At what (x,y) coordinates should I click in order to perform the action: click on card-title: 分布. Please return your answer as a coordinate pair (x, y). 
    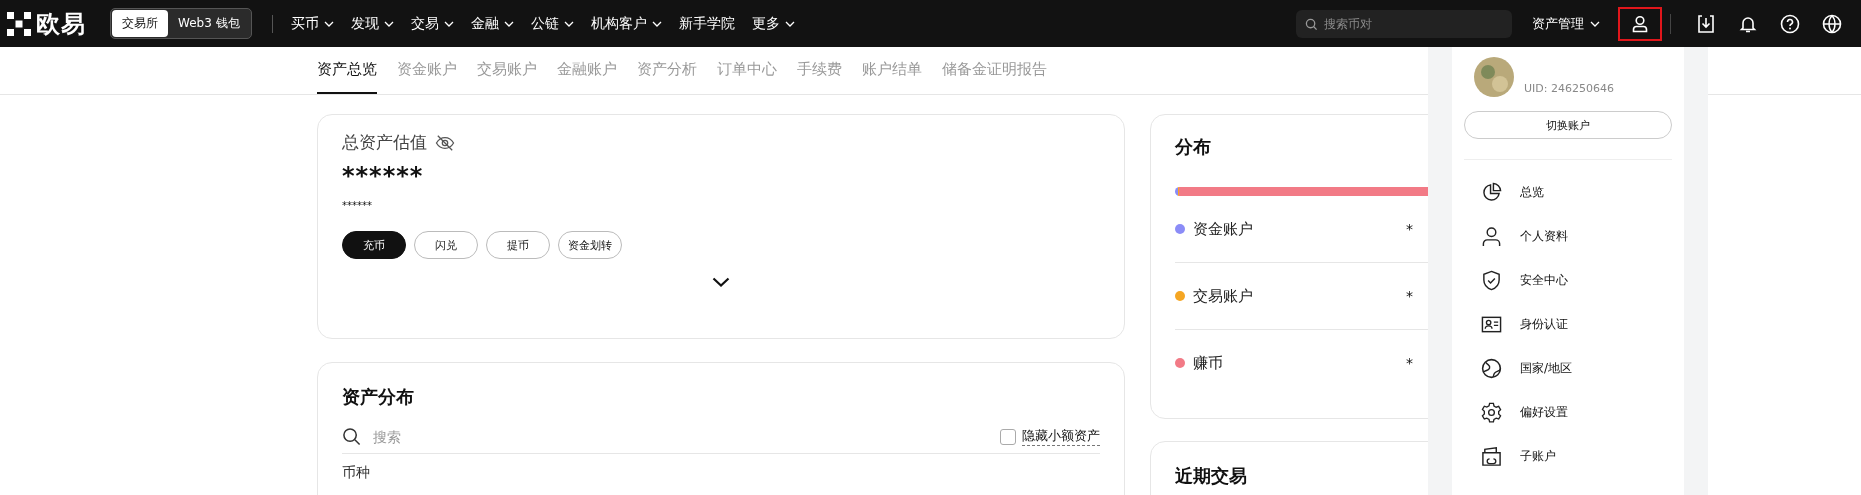
    Looking at the image, I should click on (1193, 147).